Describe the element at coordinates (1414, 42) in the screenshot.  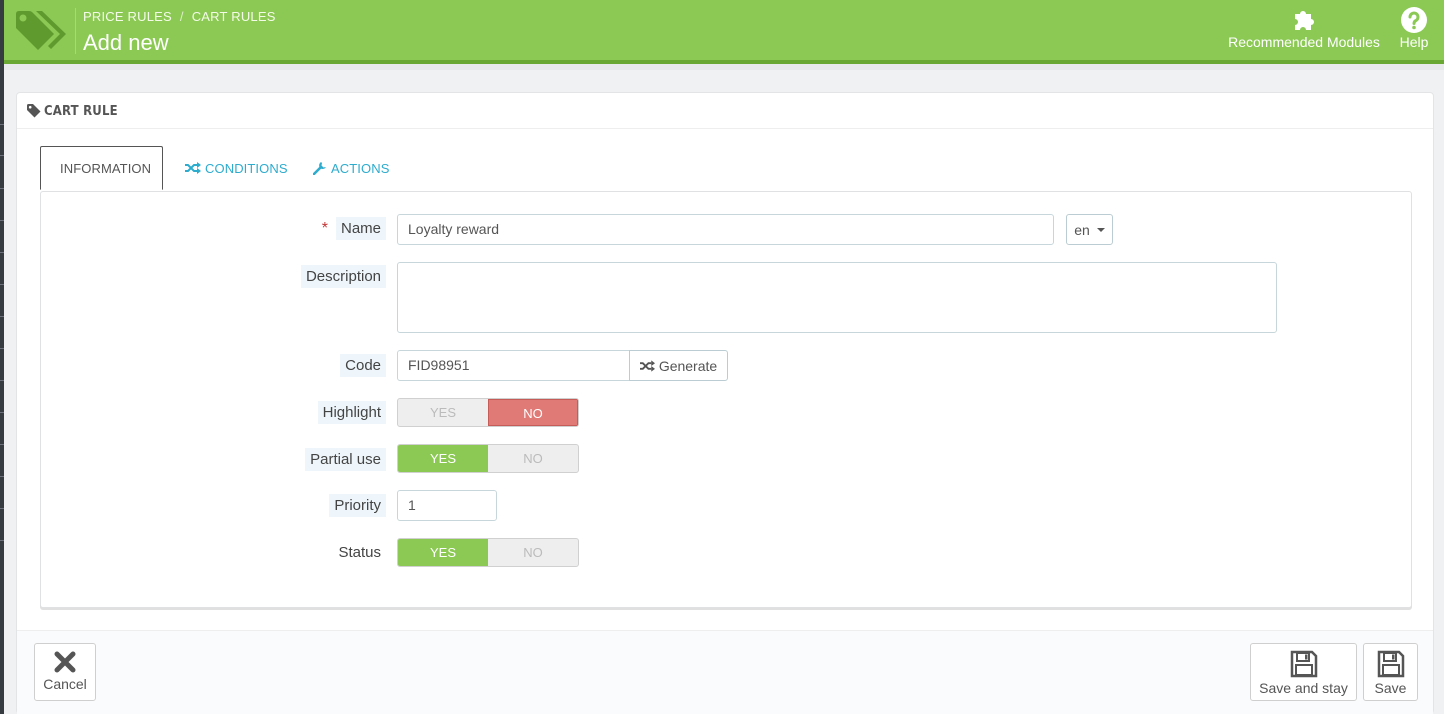
I see `help-label: Help` at that location.